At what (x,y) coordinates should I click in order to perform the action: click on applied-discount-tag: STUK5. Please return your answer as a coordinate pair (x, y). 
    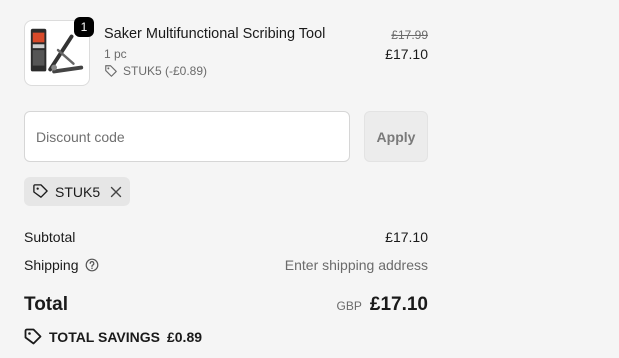
    Looking at the image, I should click on (77, 191).